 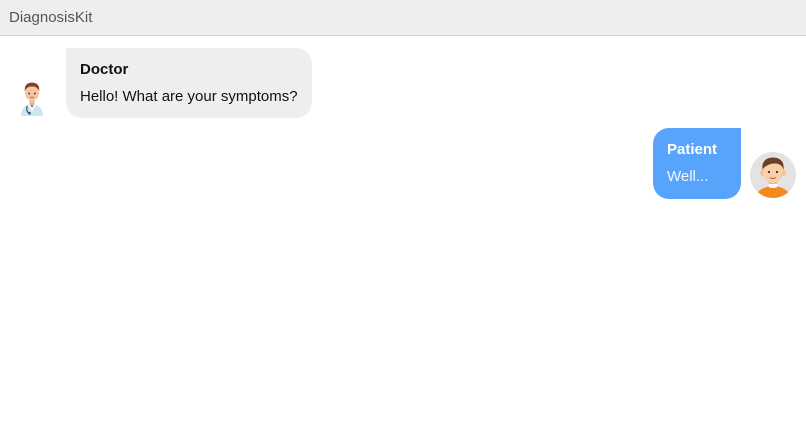 What do you see at coordinates (32, 96) in the screenshot?
I see `doctor-avatar-icon` at bounding box center [32, 96].